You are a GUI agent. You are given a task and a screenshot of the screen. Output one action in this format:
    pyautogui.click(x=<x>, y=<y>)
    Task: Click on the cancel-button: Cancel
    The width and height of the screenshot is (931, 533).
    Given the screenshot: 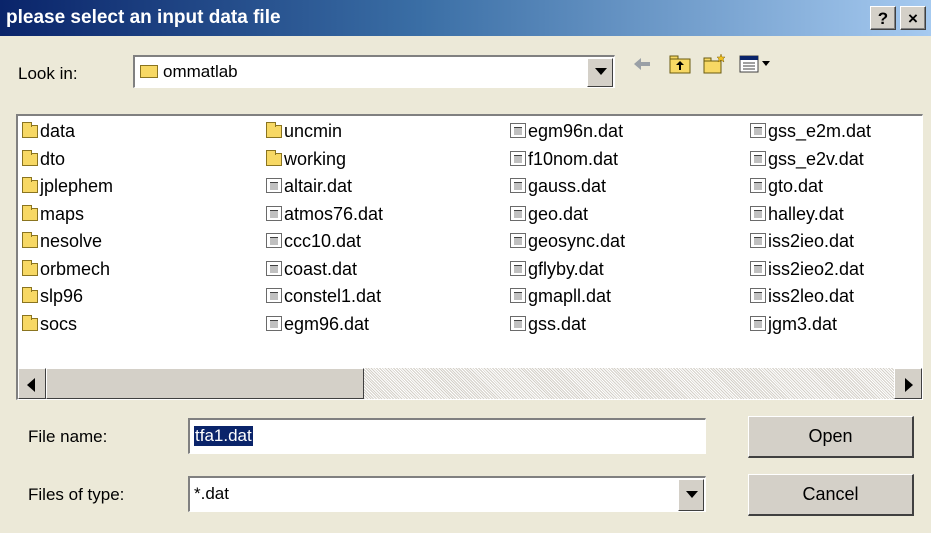 What is the action you would take?
    pyautogui.click(x=831, y=495)
    